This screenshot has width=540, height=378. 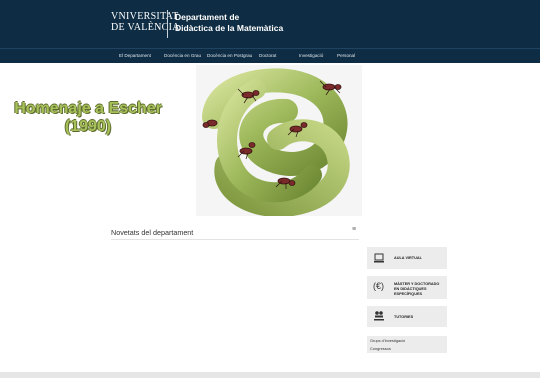 I want to click on nav-item-personal: Personal, so click(x=346, y=55).